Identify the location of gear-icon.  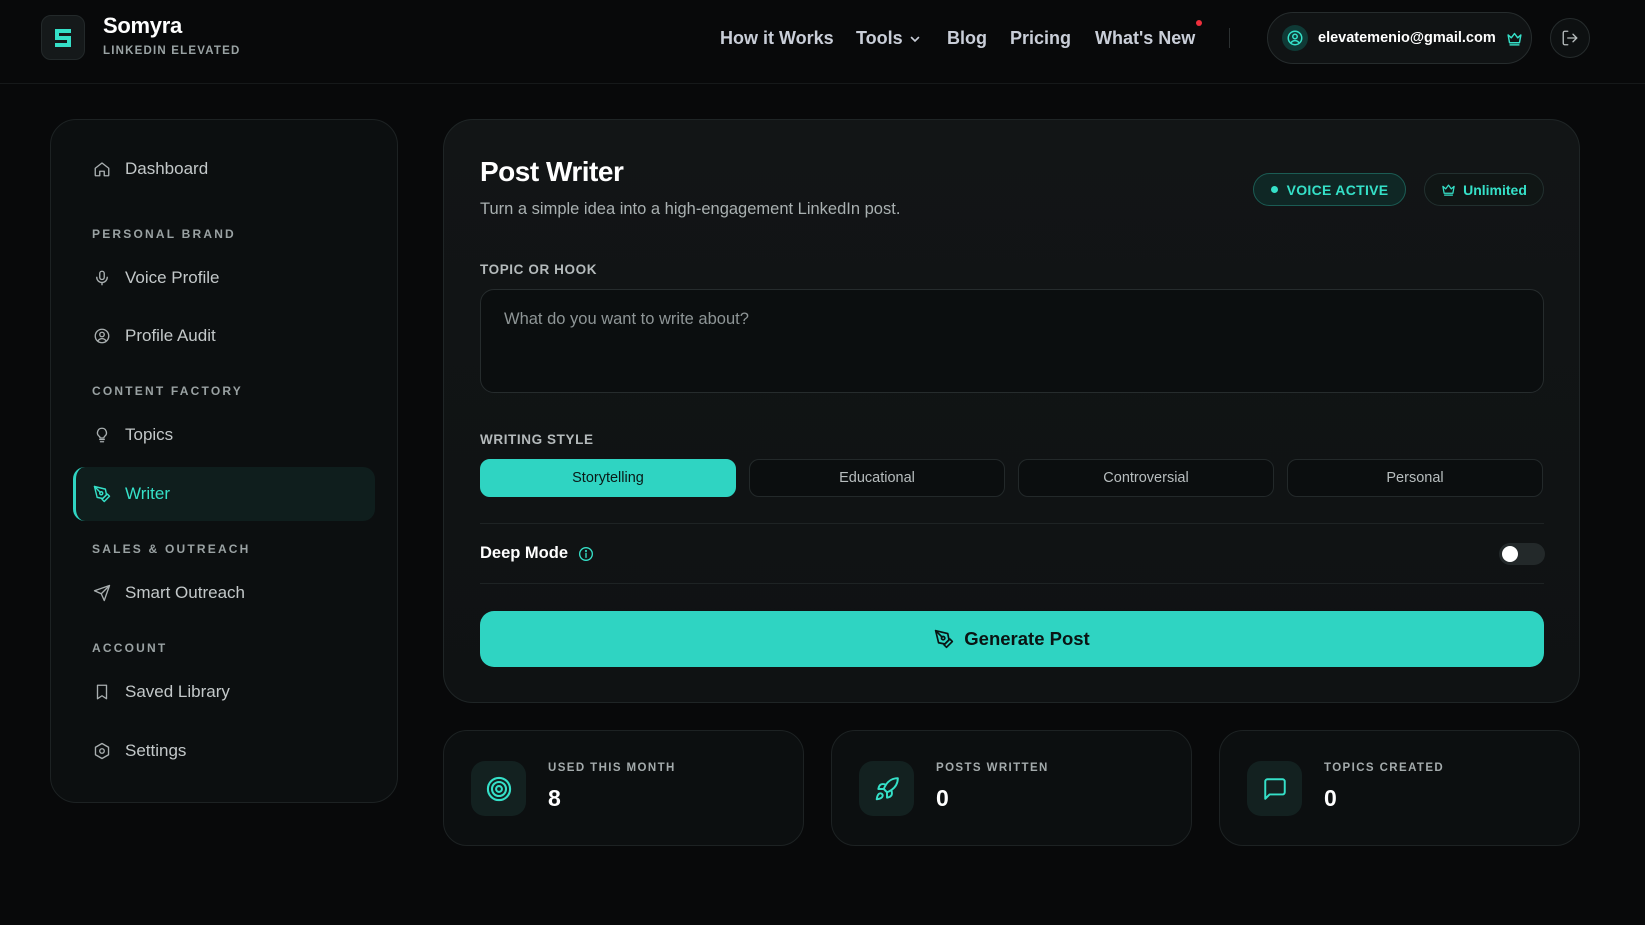
(102, 751).